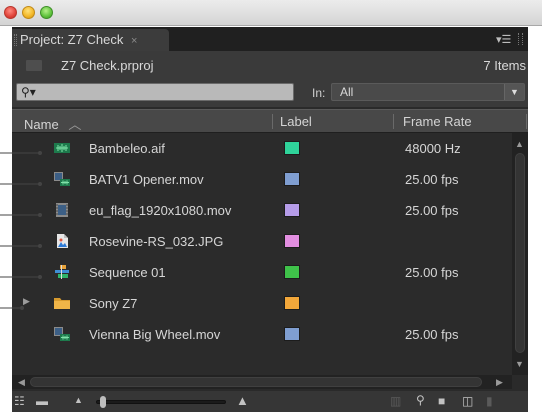  Describe the element at coordinates (103, 402) in the screenshot. I see `zoom-slider-handle` at that location.